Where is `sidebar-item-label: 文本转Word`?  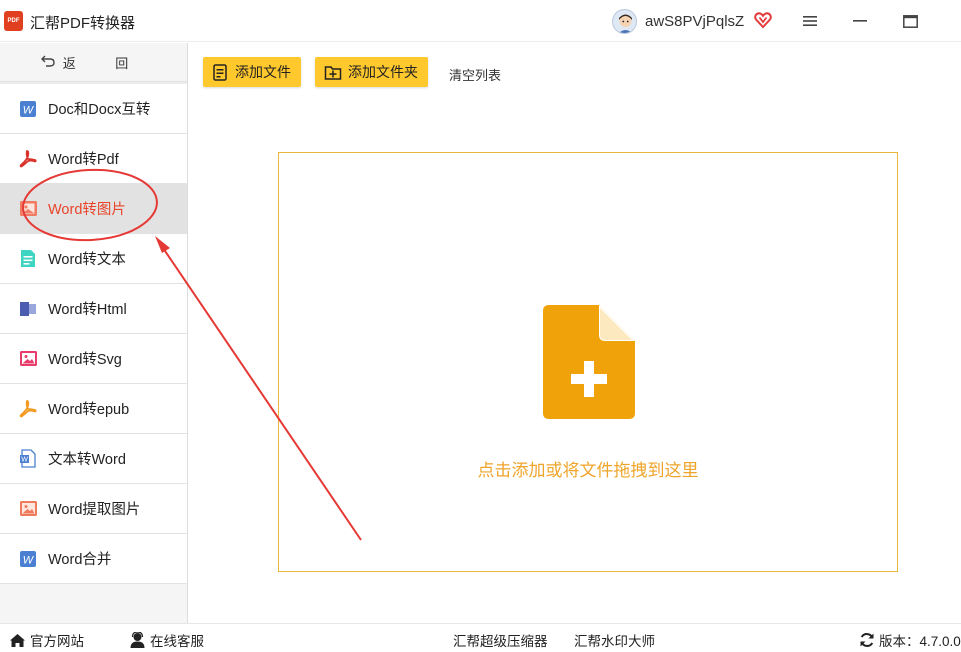
sidebar-item-label: 文本转Word is located at coordinates (87, 460).